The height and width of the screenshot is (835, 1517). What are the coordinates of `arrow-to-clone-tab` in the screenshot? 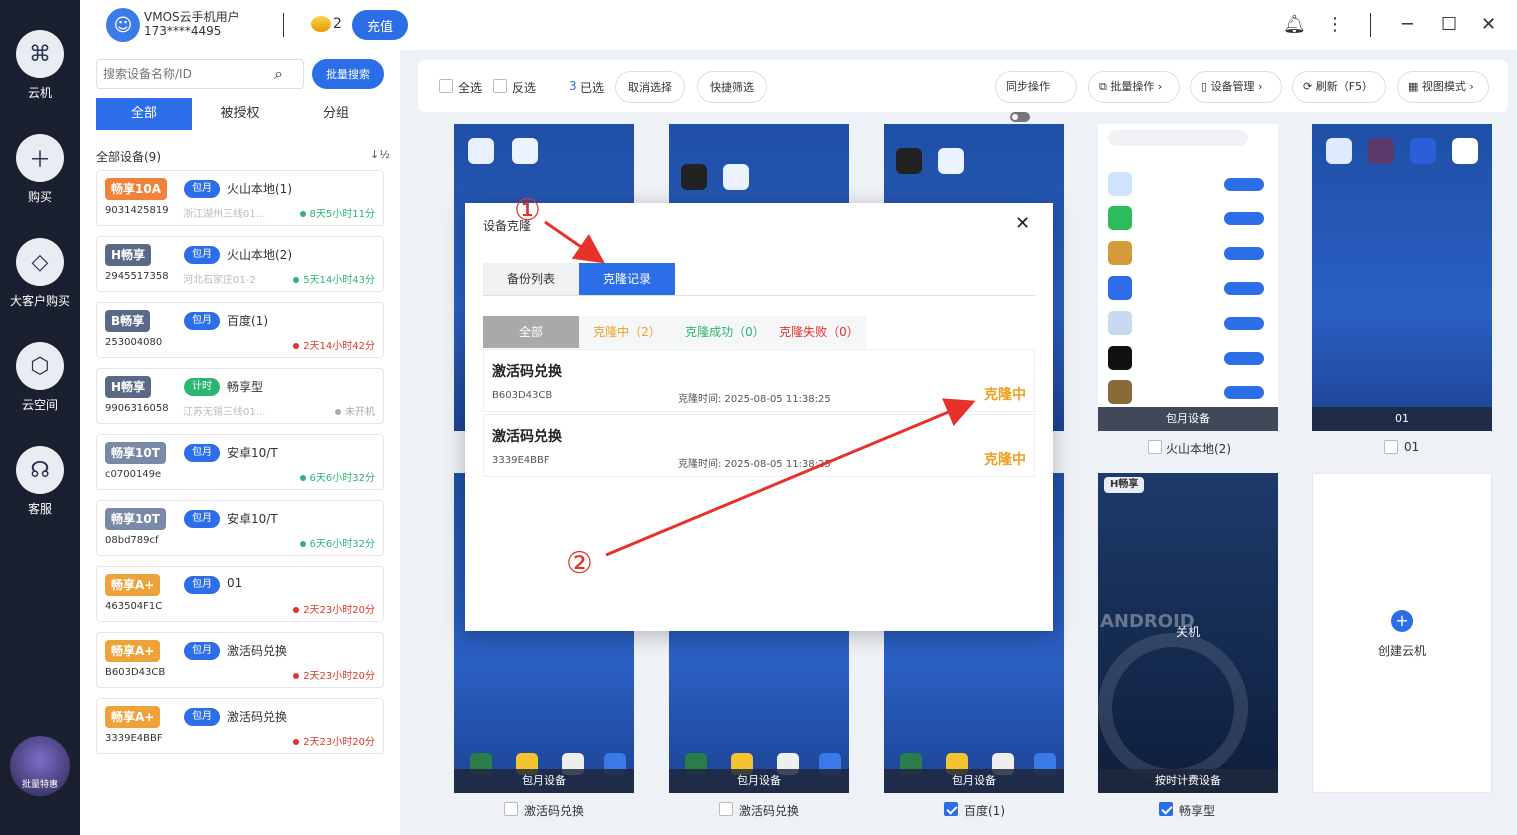 It's located at (574, 242).